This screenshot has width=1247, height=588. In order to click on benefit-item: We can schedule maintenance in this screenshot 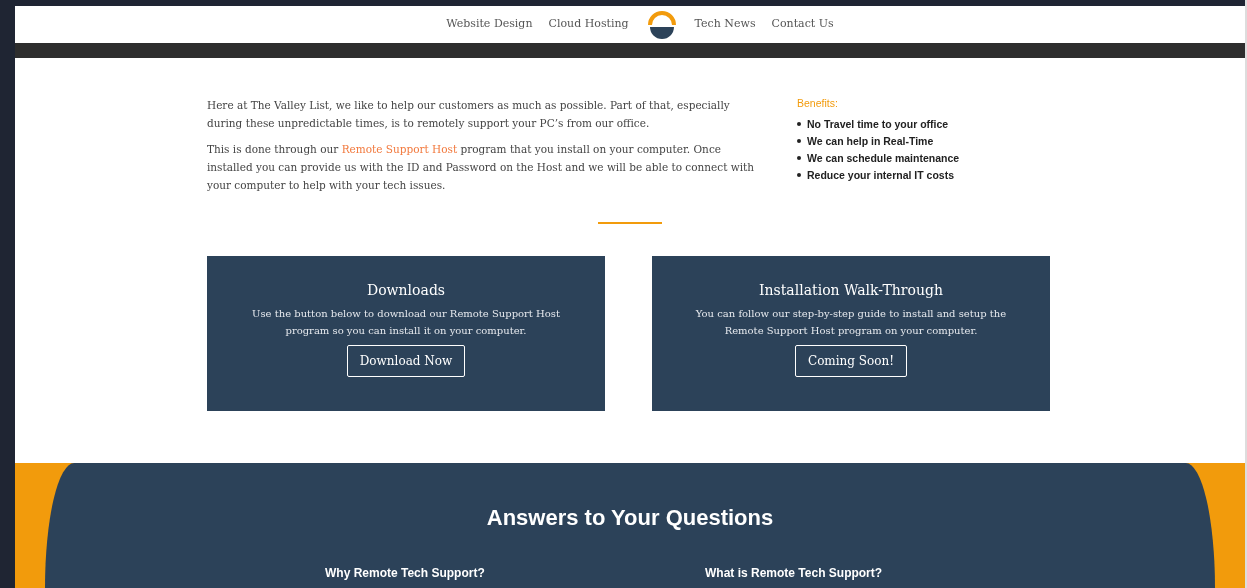, I will do `click(883, 158)`.